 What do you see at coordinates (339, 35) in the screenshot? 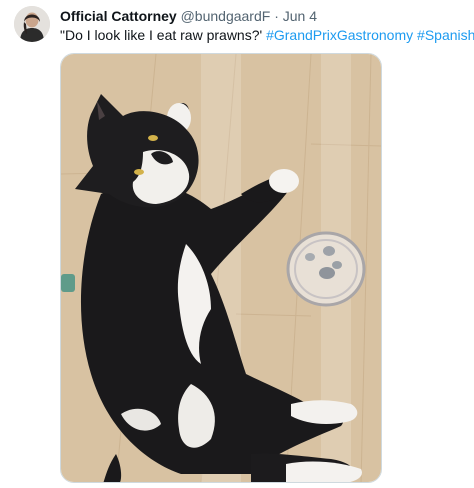
I see `hashtag-grandprixgastronomy: #GrandPrixGastronomy` at bounding box center [339, 35].